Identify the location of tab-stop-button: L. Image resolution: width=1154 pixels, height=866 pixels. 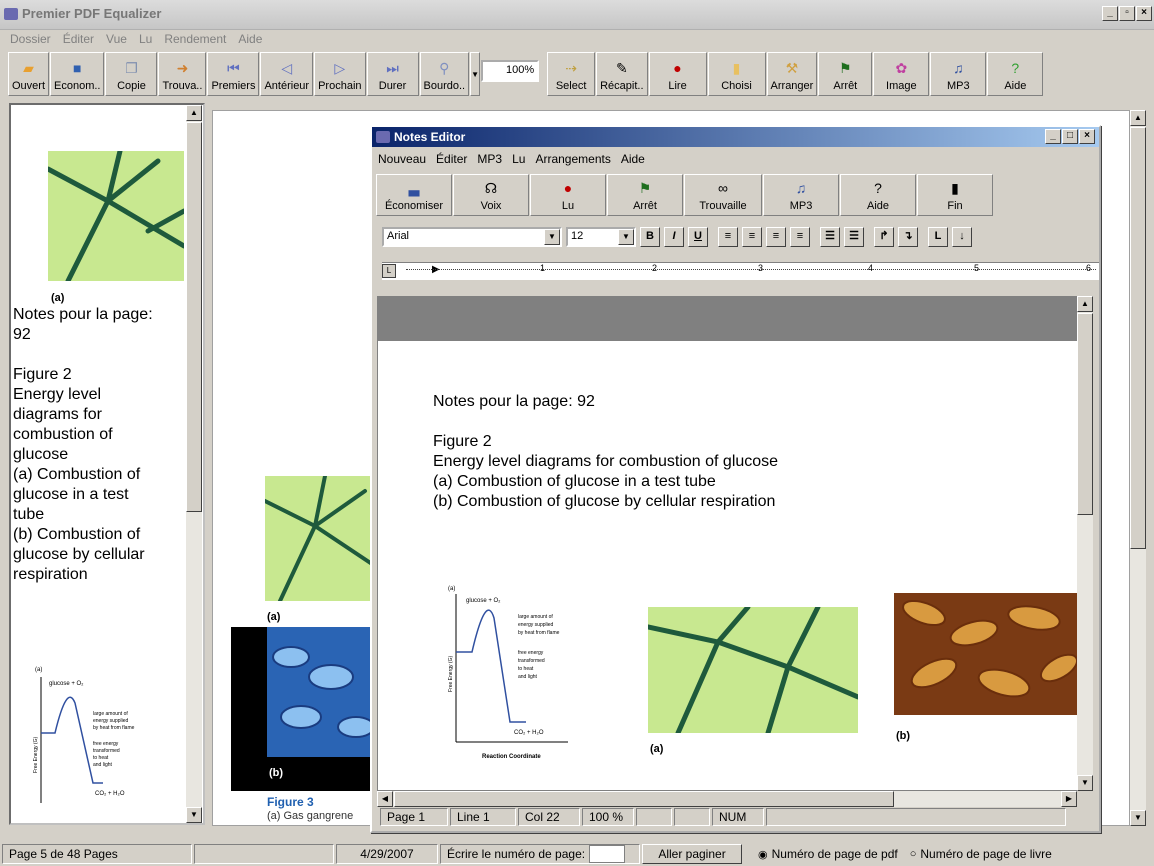
(938, 237).